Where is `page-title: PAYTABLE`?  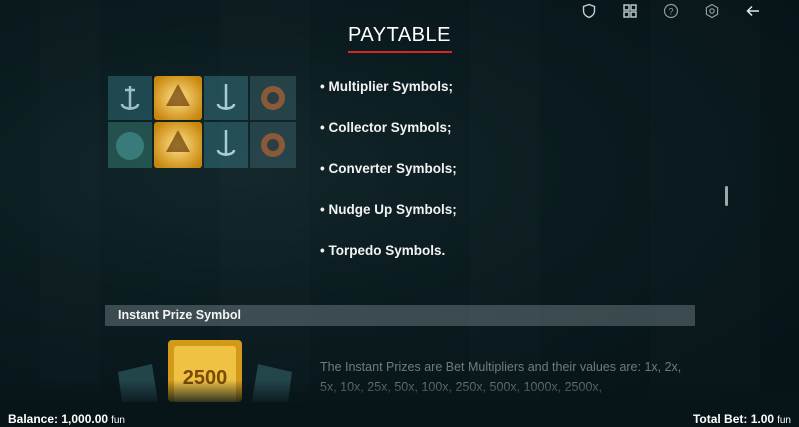 page-title: PAYTABLE is located at coordinates (399, 35).